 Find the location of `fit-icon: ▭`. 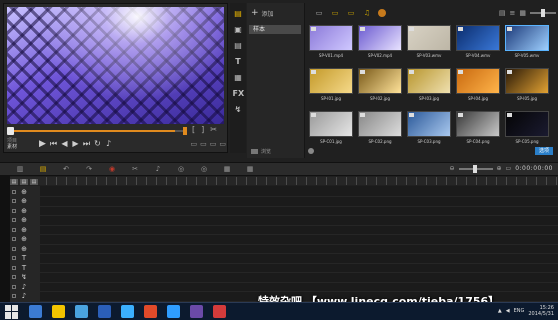

fit-icon: ▭ is located at coordinates (509, 168).